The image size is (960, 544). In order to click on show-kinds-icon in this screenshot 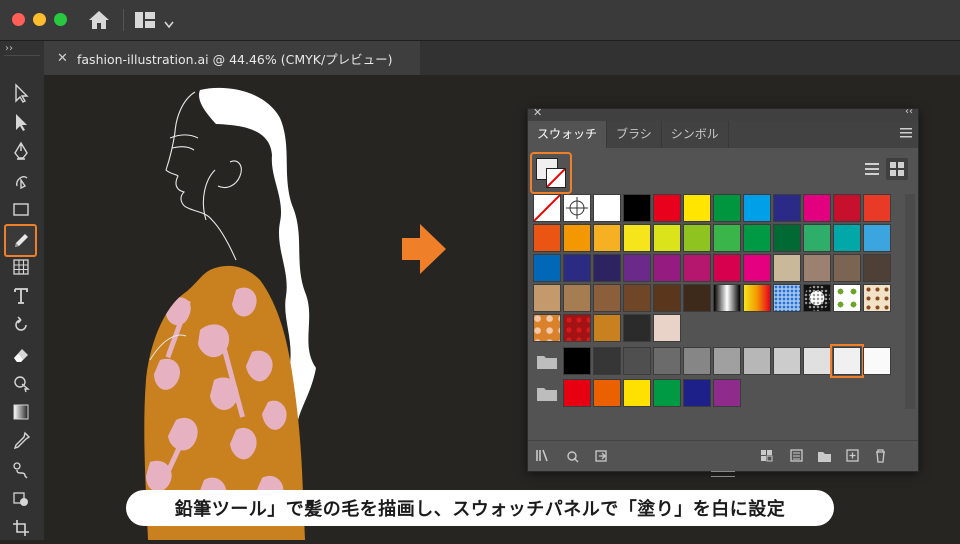, I will do `click(602, 457)`.